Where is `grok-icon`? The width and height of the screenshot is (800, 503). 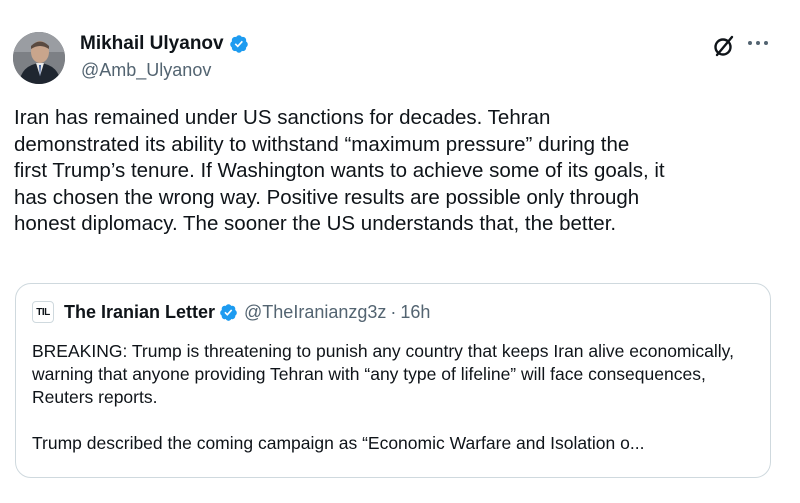 grok-icon is located at coordinates (724, 46).